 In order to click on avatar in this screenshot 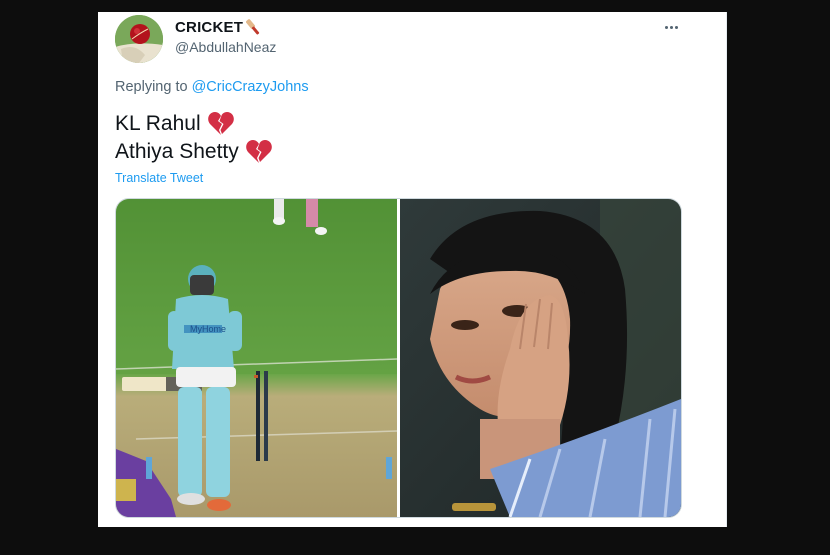, I will do `click(139, 39)`.